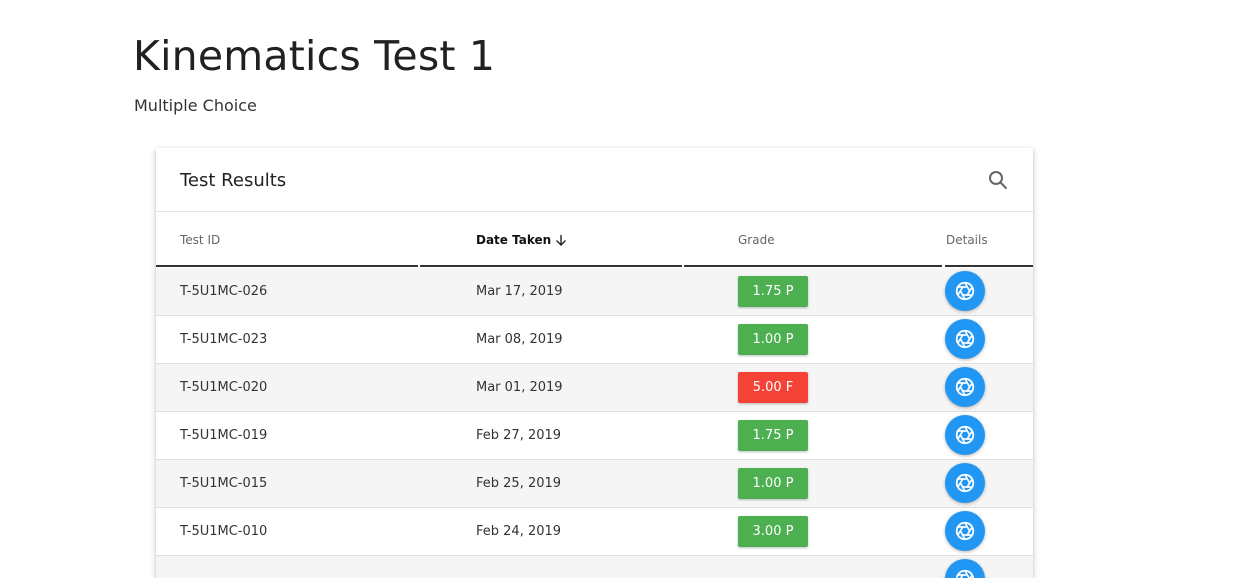 Image resolution: width=1240 pixels, height=578 pixels. Describe the element at coordinates (518, 484) in the screenshot. I see `date-taken-cell: Feb 25, 2019` at that location.